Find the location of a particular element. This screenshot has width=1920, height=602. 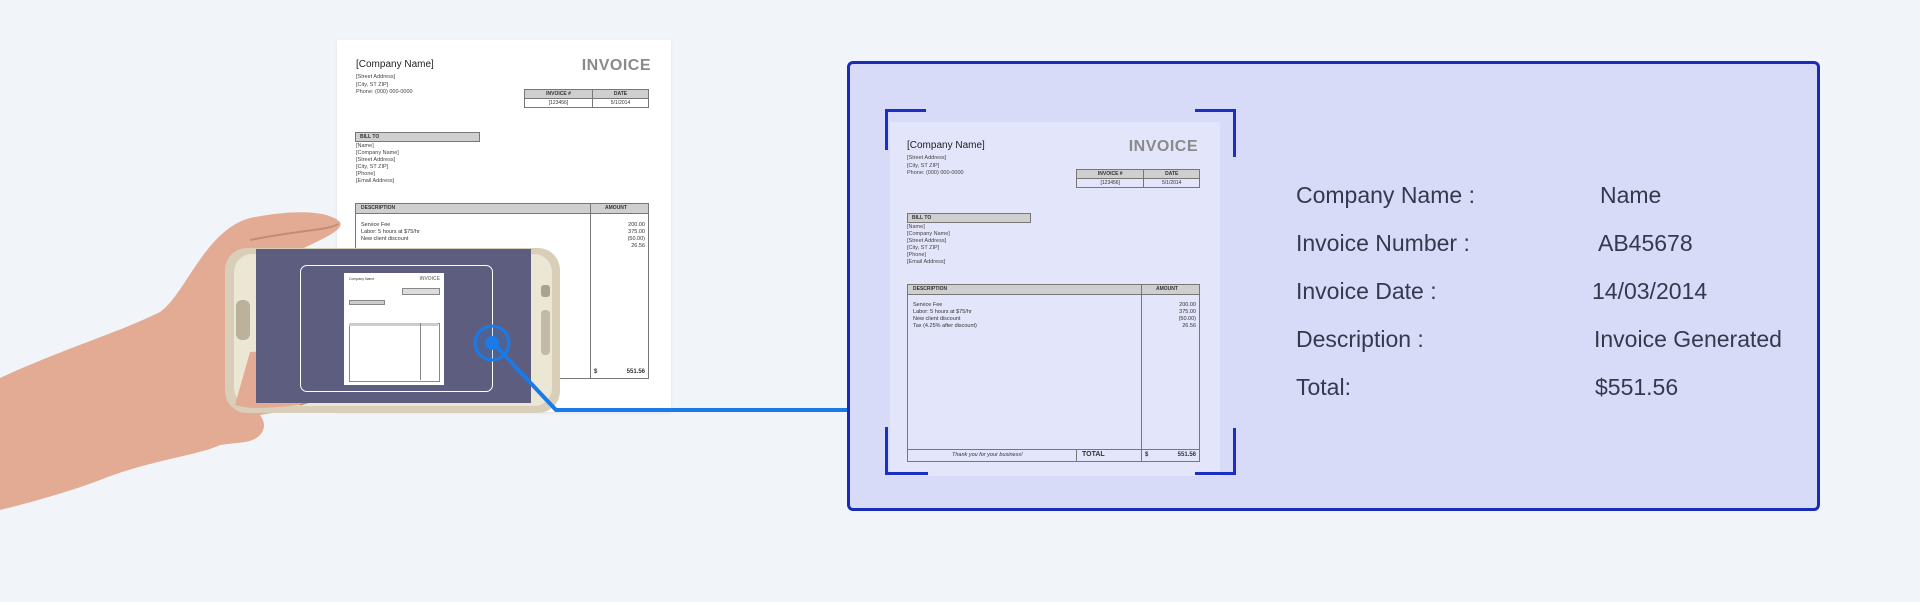

invoice-title: INVOICE is located at coordinates (1163, 146).